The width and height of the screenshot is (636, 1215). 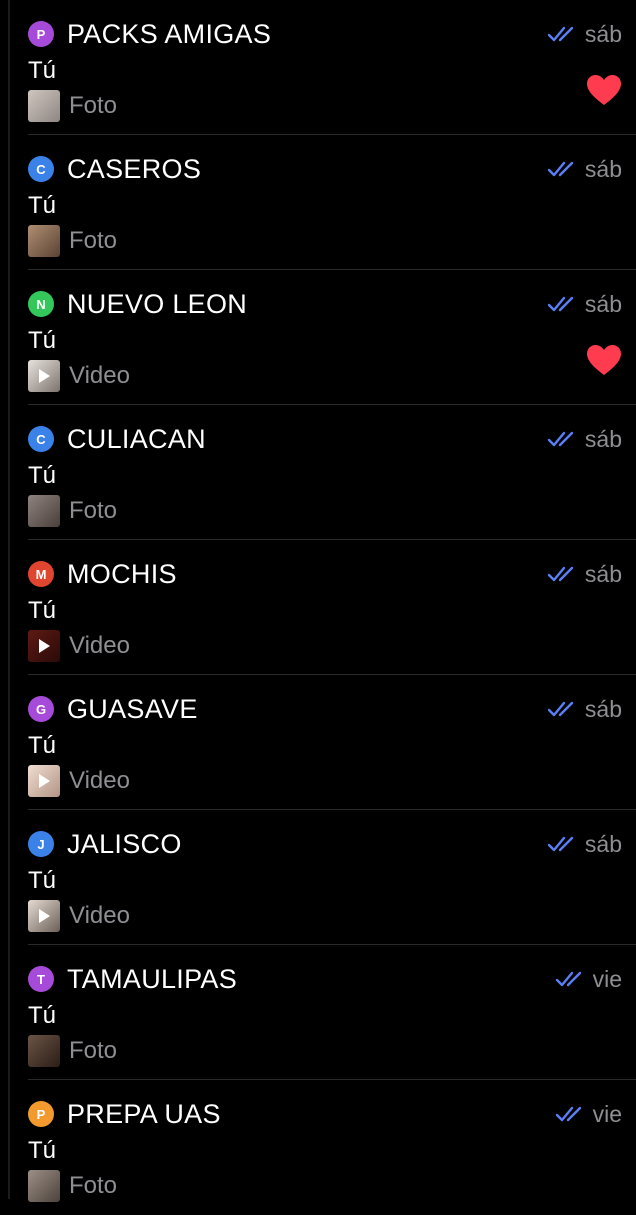 I want to click on chat-row: C CASEROS sáb Tú Foto, so click(x=318, y=202).